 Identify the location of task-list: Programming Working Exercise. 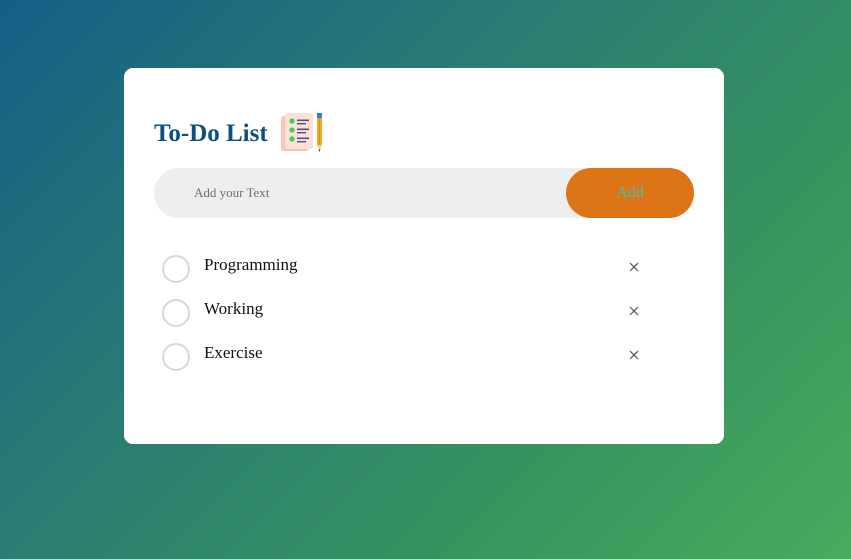
(407, 312).